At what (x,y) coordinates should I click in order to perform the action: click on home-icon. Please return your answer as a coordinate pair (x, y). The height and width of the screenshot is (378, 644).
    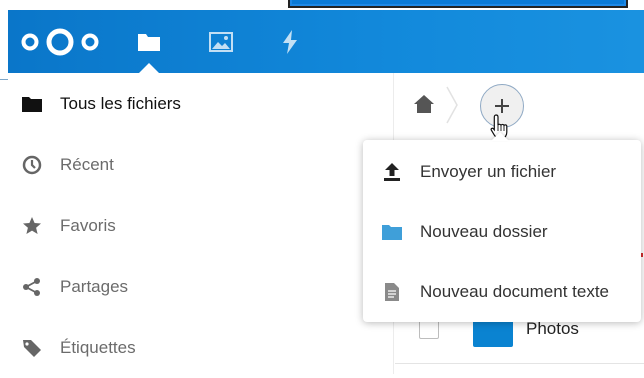
    Looking at the image, I should click on (424, 104).